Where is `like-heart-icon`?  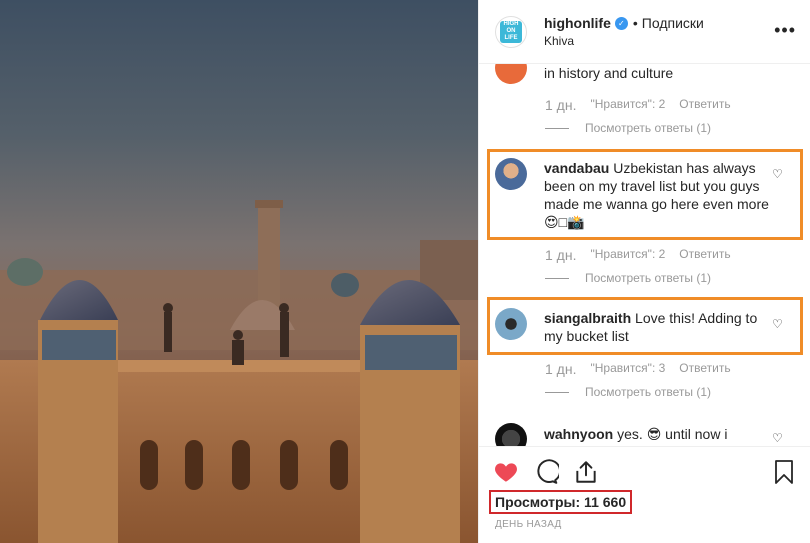
like-heart-icon is located at coordinates (506, 472).